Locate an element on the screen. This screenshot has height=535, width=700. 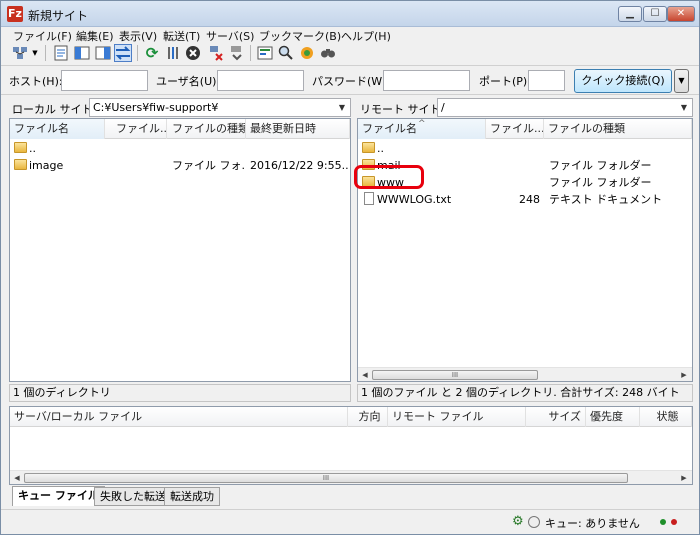
dropdown-icon: ▼ is located at coordinates (35, 53).